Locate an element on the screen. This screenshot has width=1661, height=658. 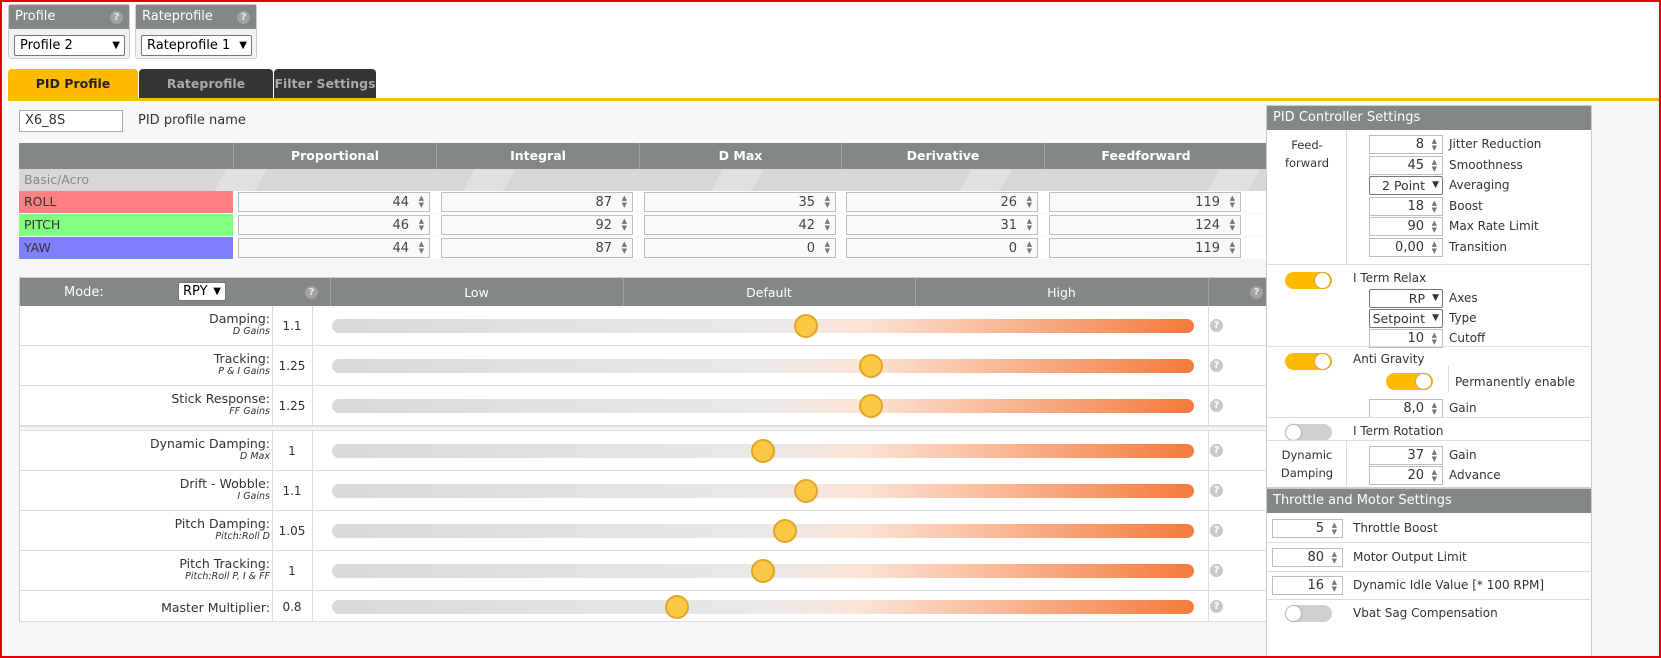
pid-input-yaw-proportional: 44 ▲ ▼ is located at coordinates (334, 248).